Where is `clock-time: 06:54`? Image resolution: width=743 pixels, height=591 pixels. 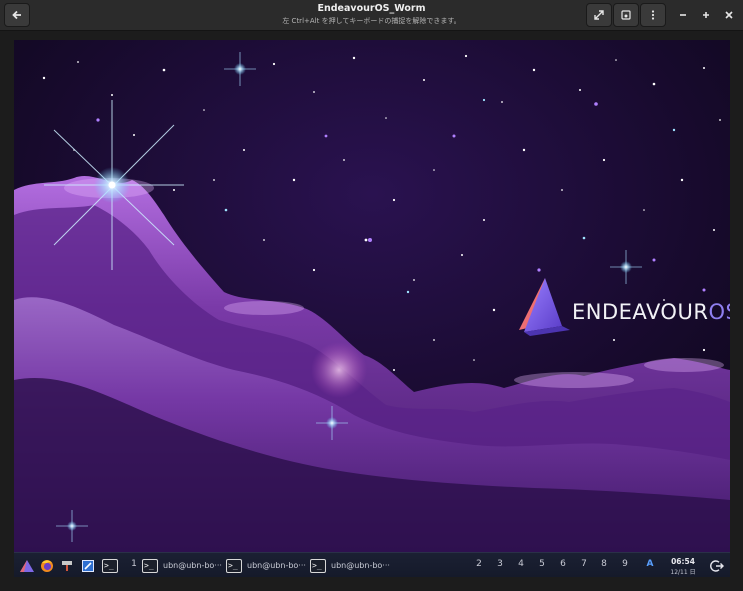
clock-time: 06:54 is located at coordinates (683, 561).